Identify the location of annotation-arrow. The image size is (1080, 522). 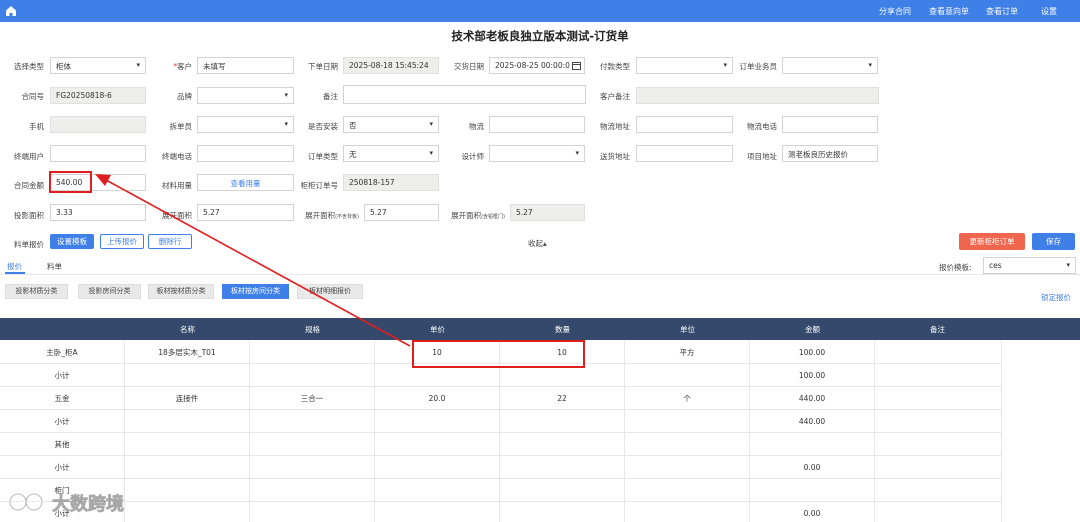
(253, 260).